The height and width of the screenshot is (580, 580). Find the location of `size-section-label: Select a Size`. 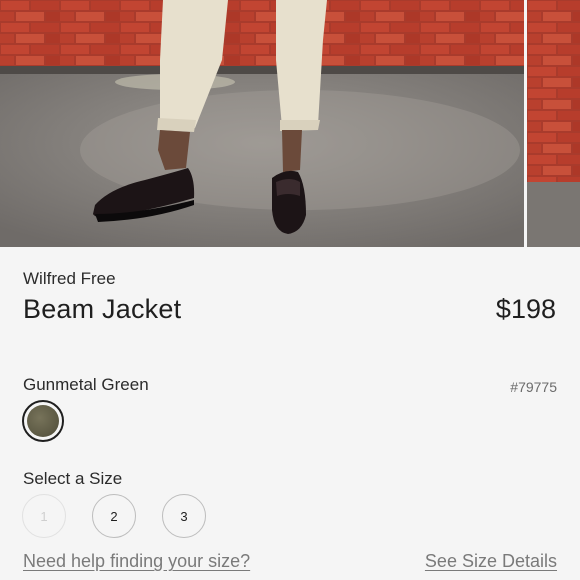

size-section-label: Select a Size is located at coordinates (73, 478).